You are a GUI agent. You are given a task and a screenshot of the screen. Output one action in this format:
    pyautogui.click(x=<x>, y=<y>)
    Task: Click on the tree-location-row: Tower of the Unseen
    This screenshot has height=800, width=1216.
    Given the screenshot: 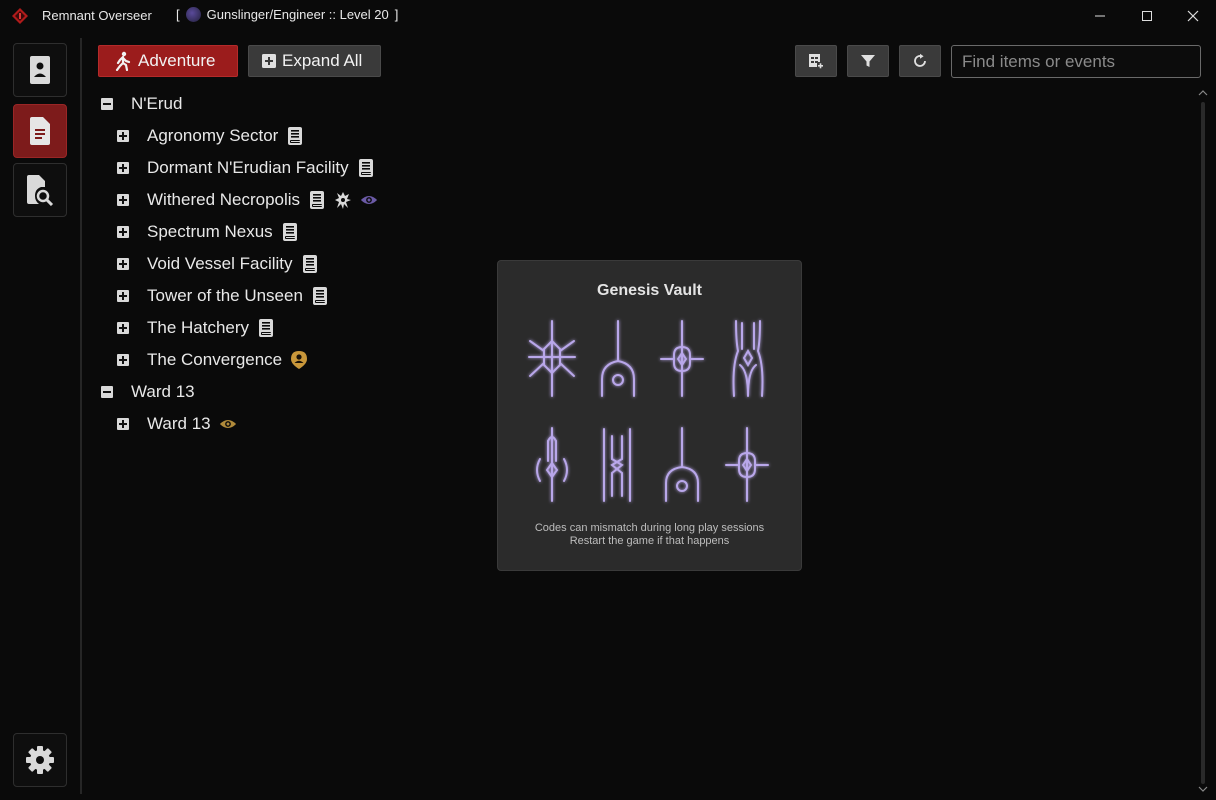 What is the action you would take?
    pyautogui.click(x=223, y=296)
    